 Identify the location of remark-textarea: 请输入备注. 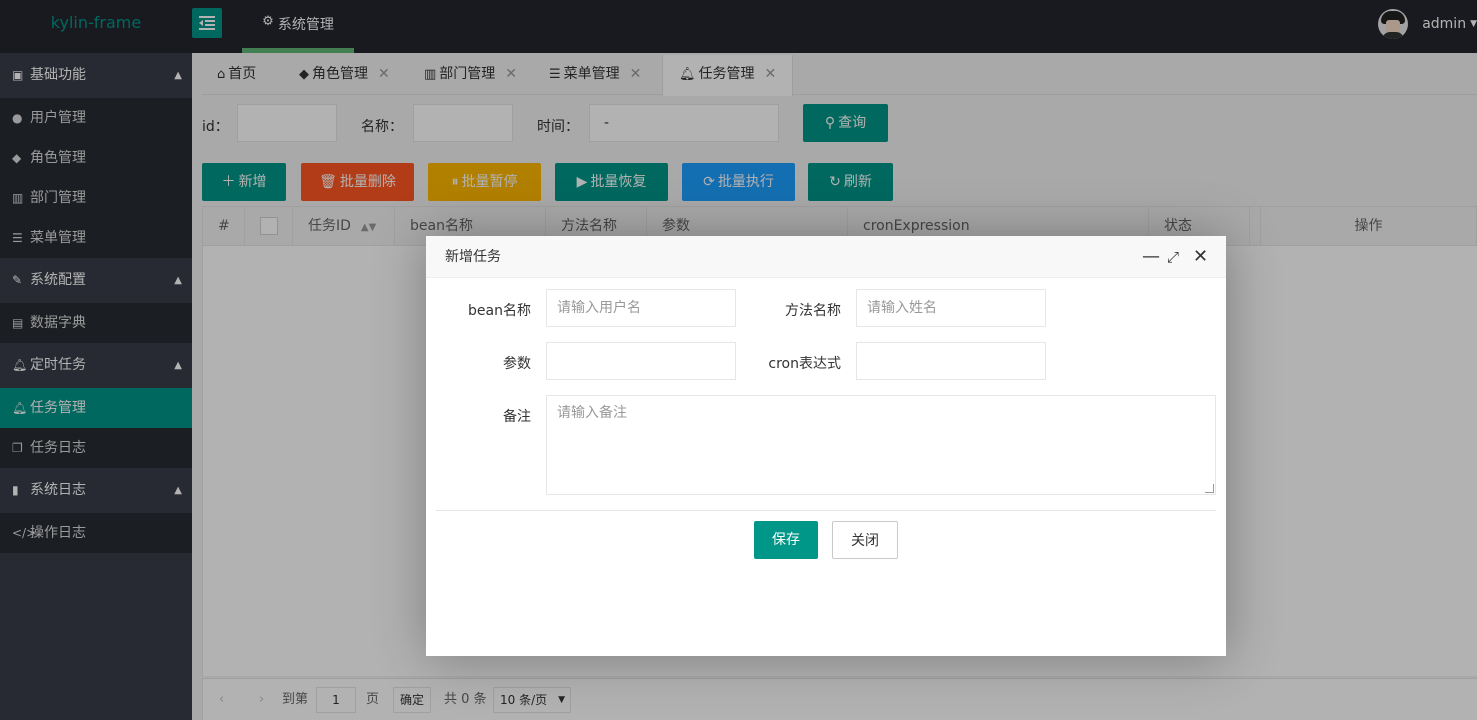
(881, 445).